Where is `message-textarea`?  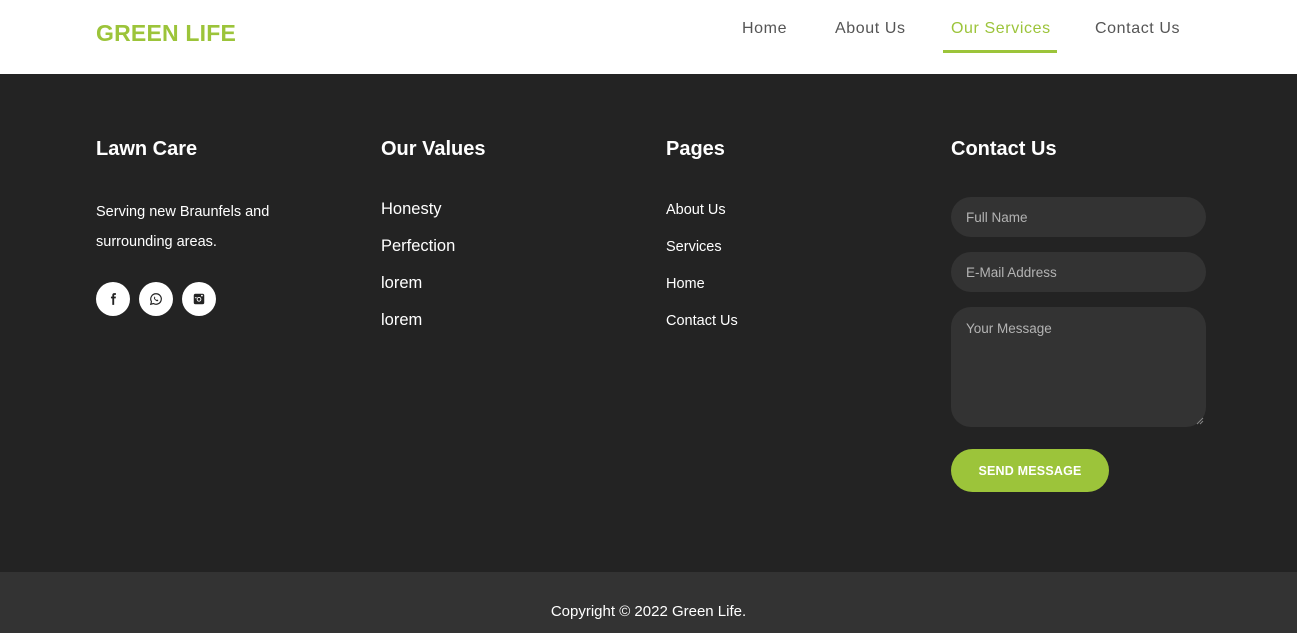 message-textarea is located at coordinates (1078, 367).